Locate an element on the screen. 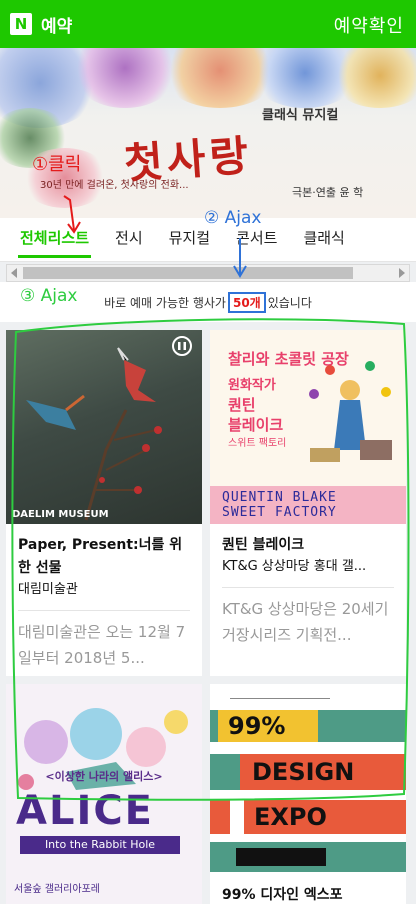 The image size is (416, 904). event-title: 퀀틴 블레이크 is located at coordinates (308, 545).